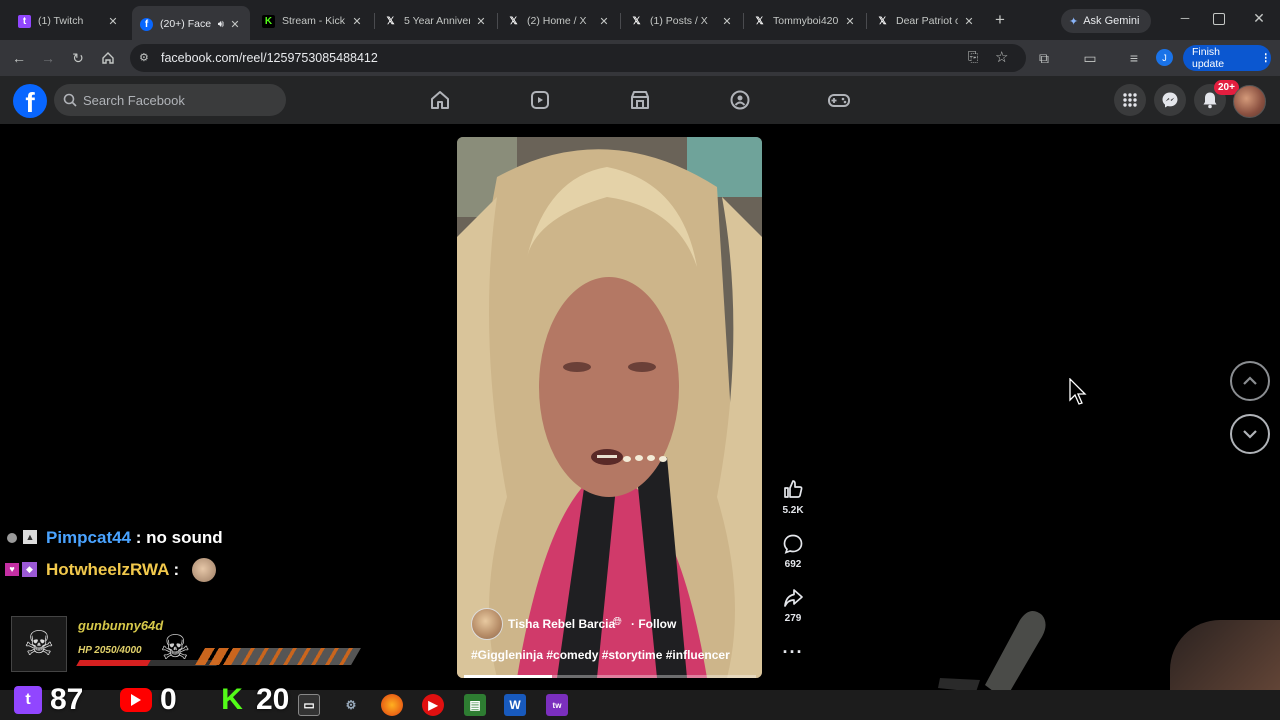 Image resolution: width=1280 pixels, height=720 pixels. I want to click on tab-x-home: 𝕏 (2) Home / X ✕, so click(559, 21).